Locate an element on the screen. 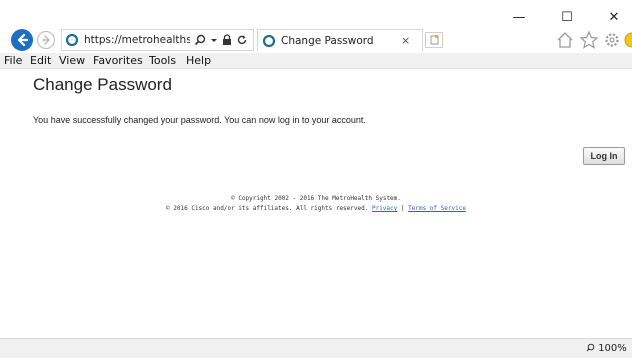 This screenshot has height=358, width=632. menu-view: View is located at coordinates (72, 60).